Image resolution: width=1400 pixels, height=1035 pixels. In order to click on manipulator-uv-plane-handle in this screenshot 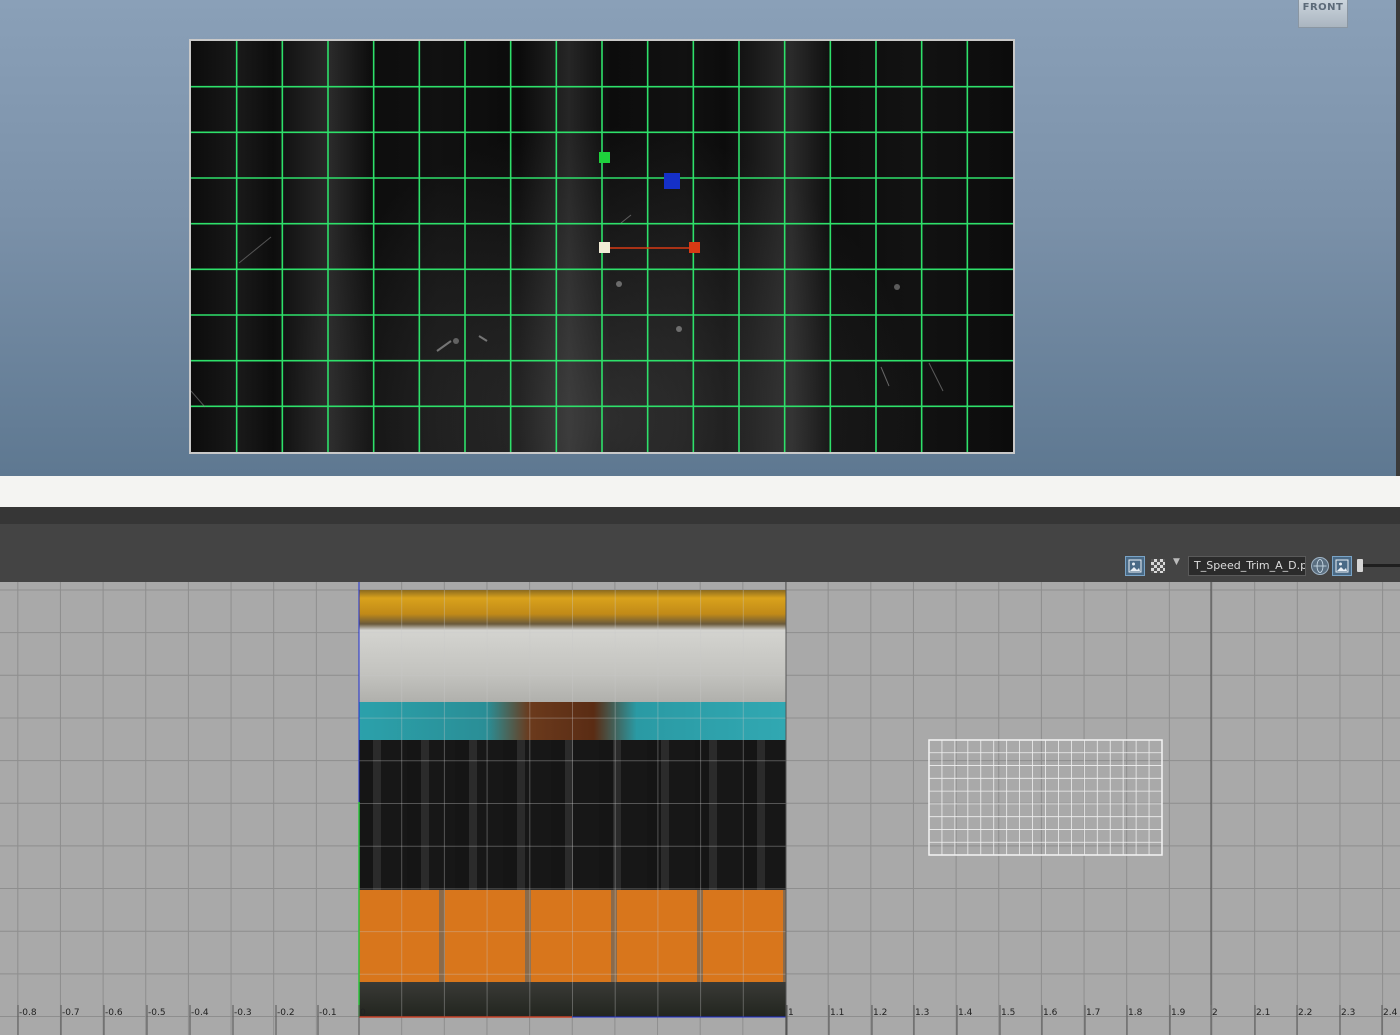, I will do `click(672, 181)`.